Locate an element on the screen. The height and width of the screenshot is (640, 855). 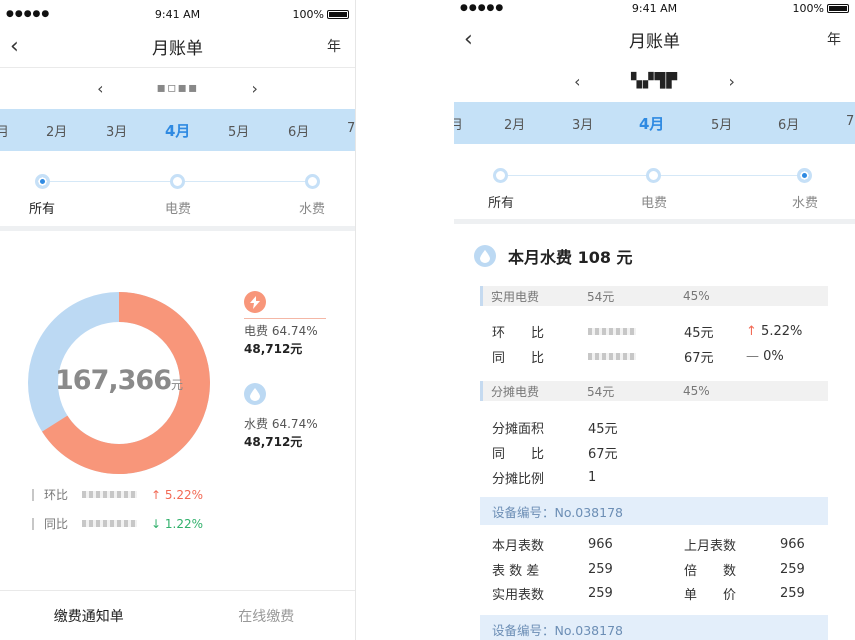
meter-label: 本月表数 is located at coordinates (518, 546).